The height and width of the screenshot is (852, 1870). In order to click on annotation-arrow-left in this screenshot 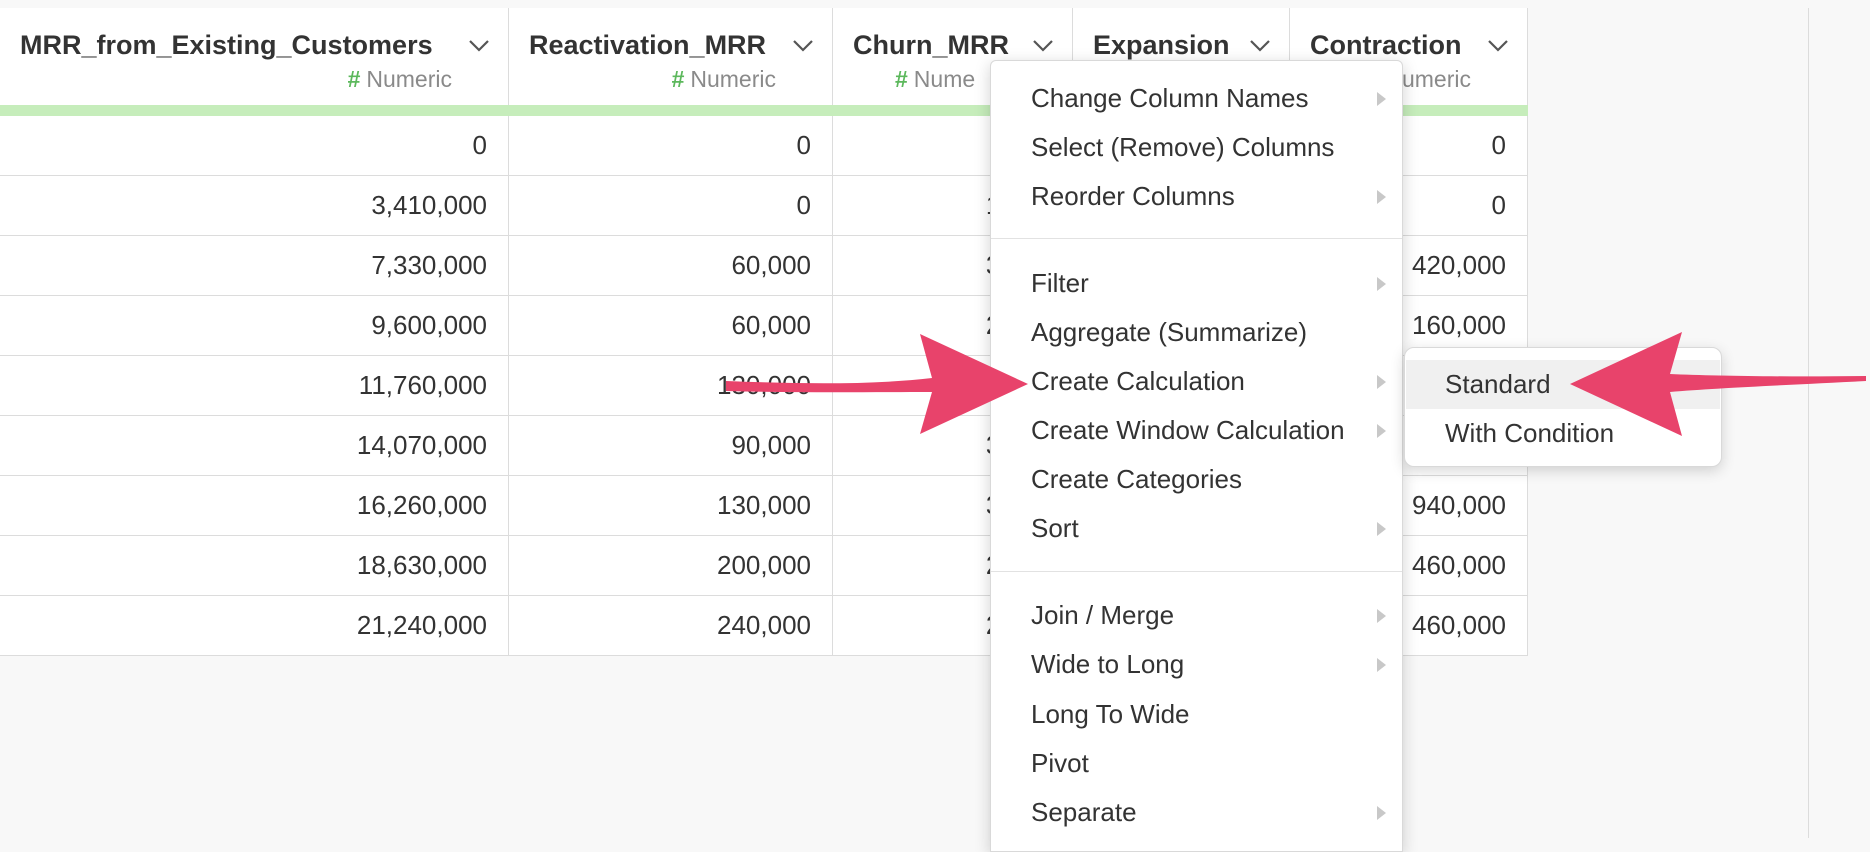, I will do `click(877, 384)`.